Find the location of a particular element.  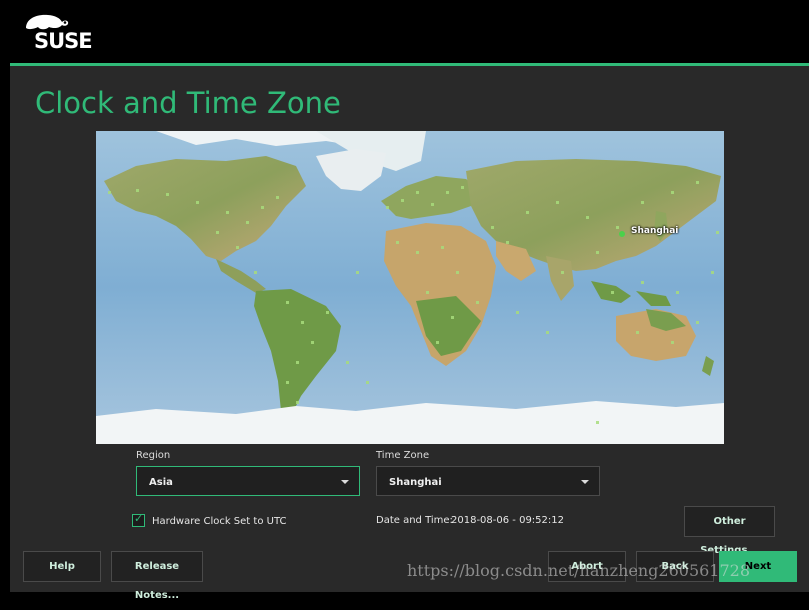

checkmark-icon: ✓ is located at coordinates (139, 518).